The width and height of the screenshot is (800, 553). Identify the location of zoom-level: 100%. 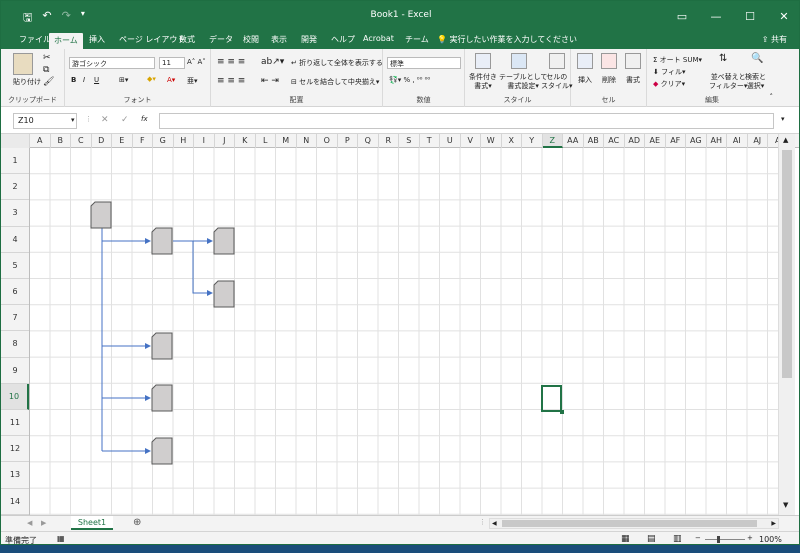
(770, 539).